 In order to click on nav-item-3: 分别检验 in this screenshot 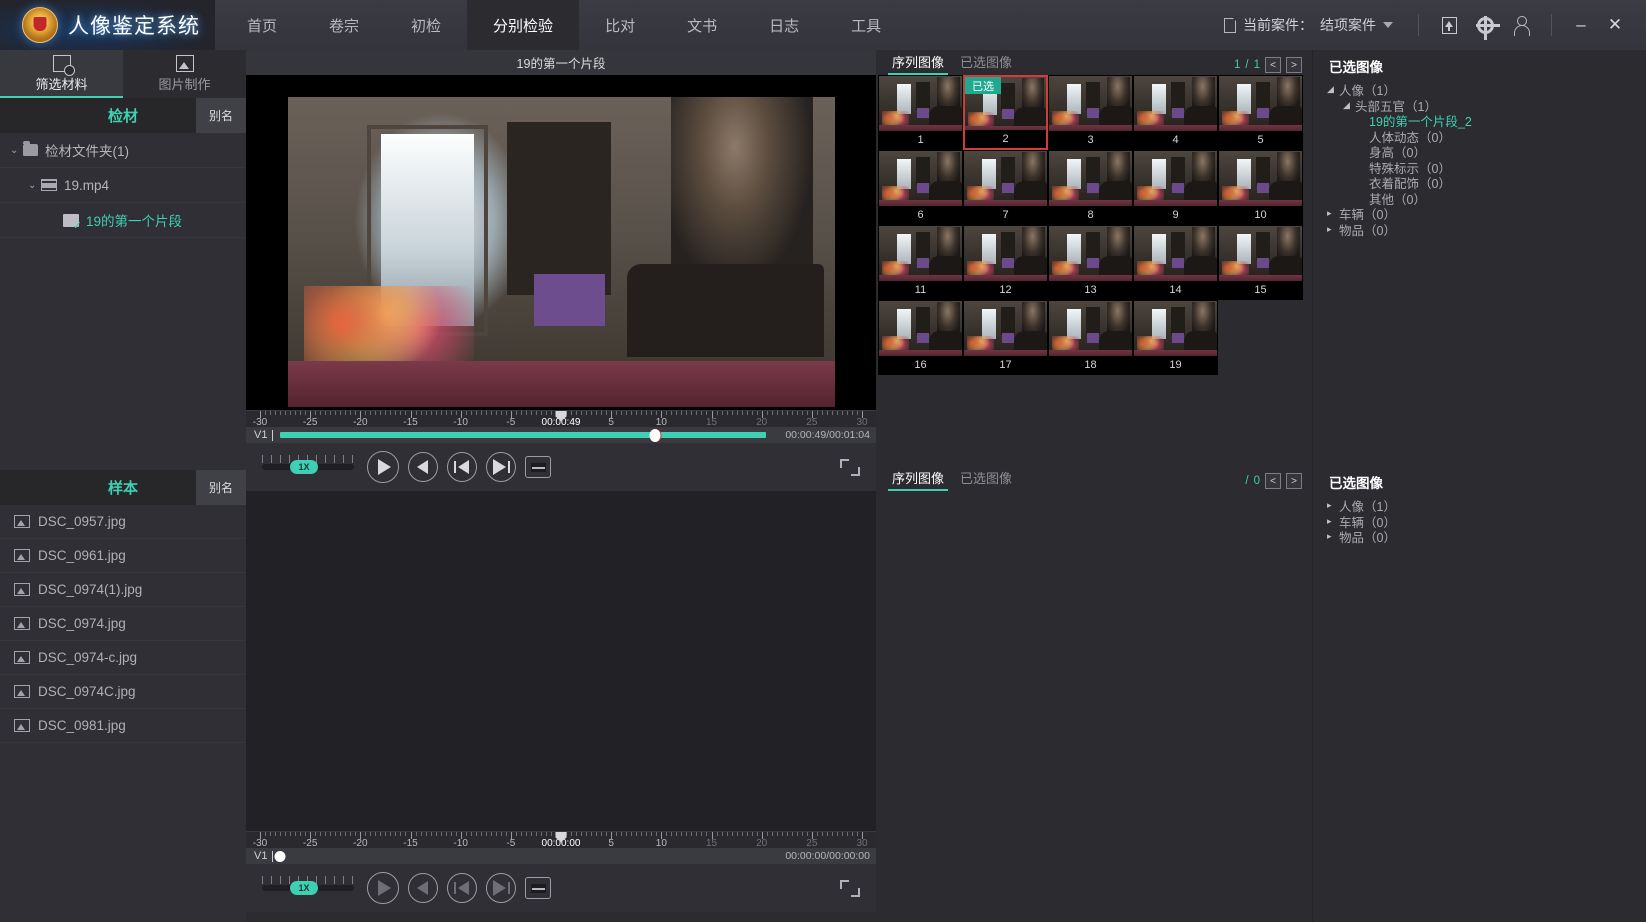, I will do `click(523, 25)`.